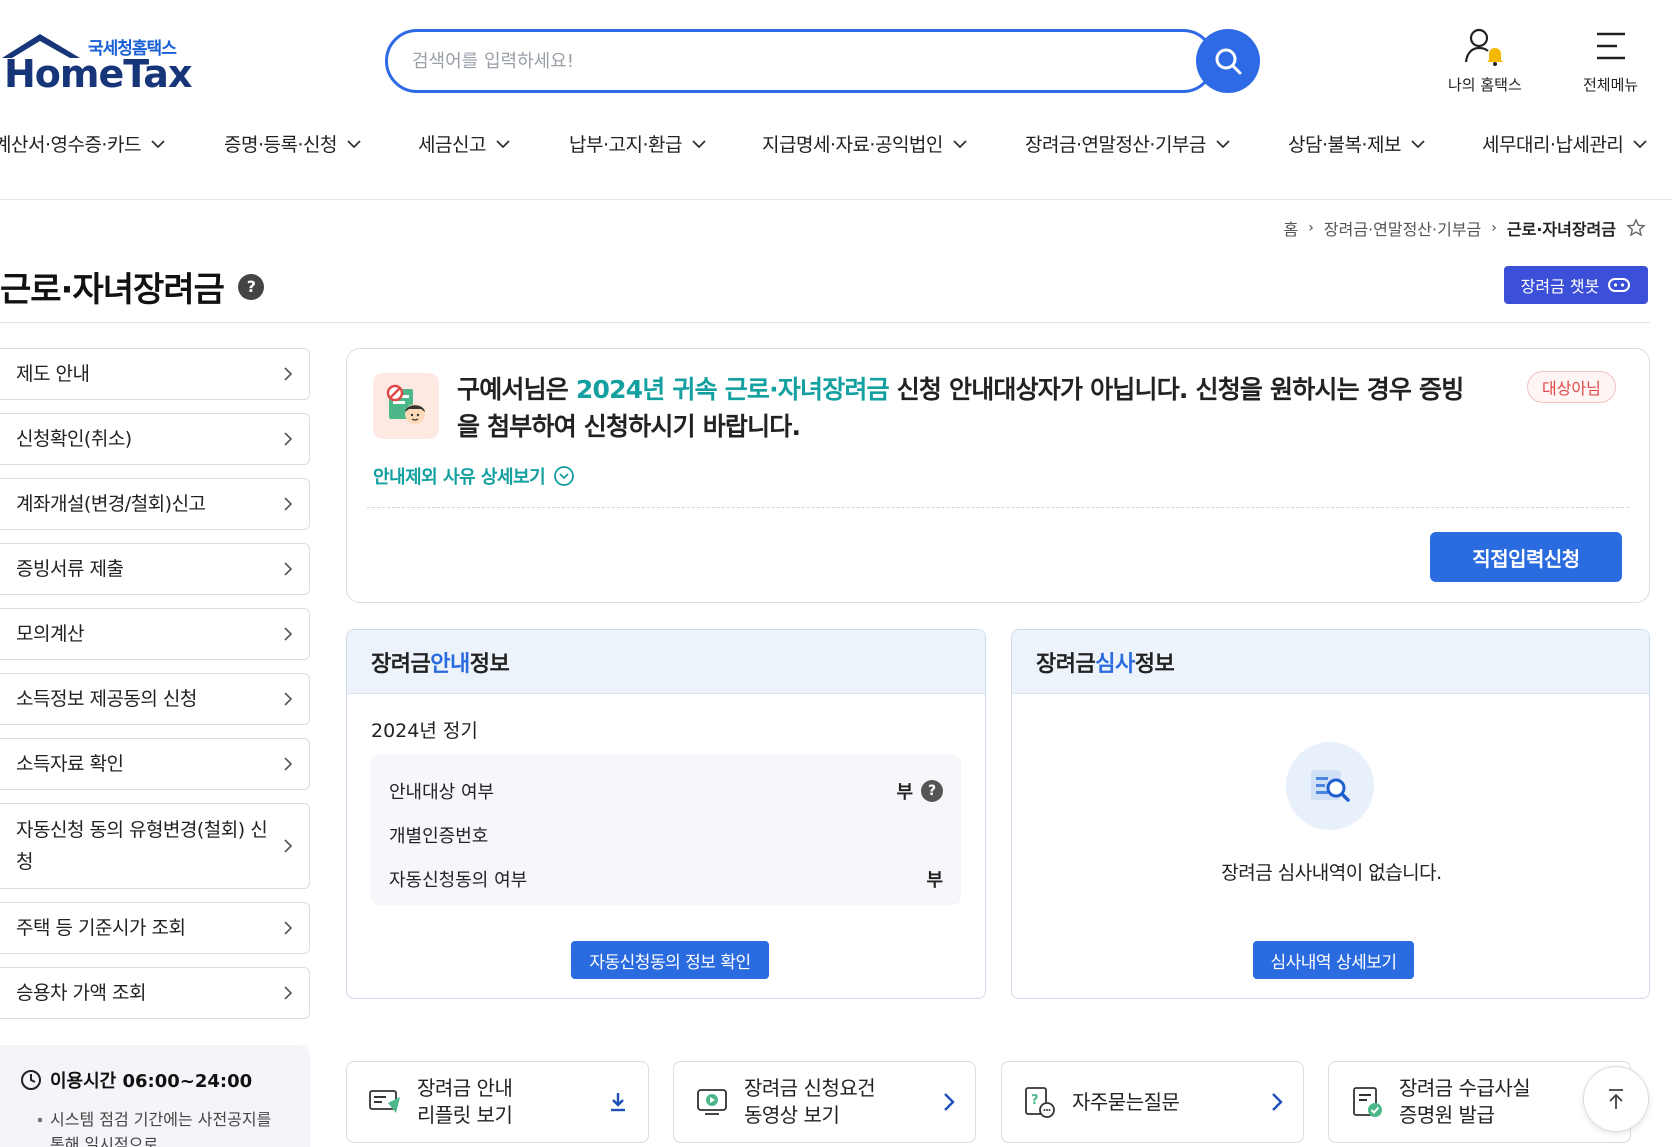  Describe the element at coordinates (450, 664) in the screenshot. I see `panel-title-highlight: 안내` at that location.